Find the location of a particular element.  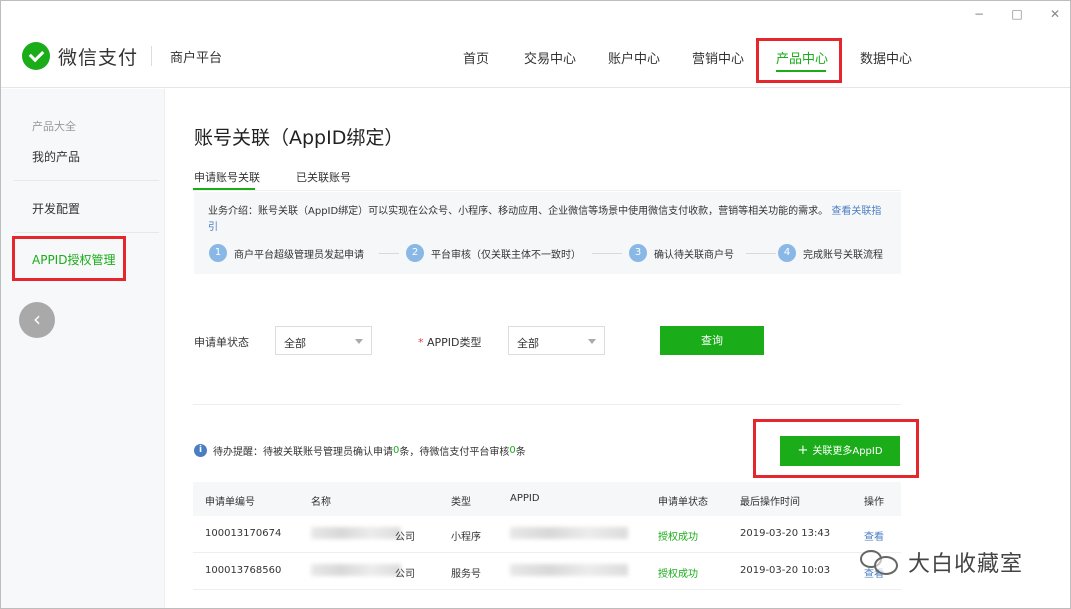

step-1: 1 商户平台超级管理员发起申请 is located at coordinates (286, 253).